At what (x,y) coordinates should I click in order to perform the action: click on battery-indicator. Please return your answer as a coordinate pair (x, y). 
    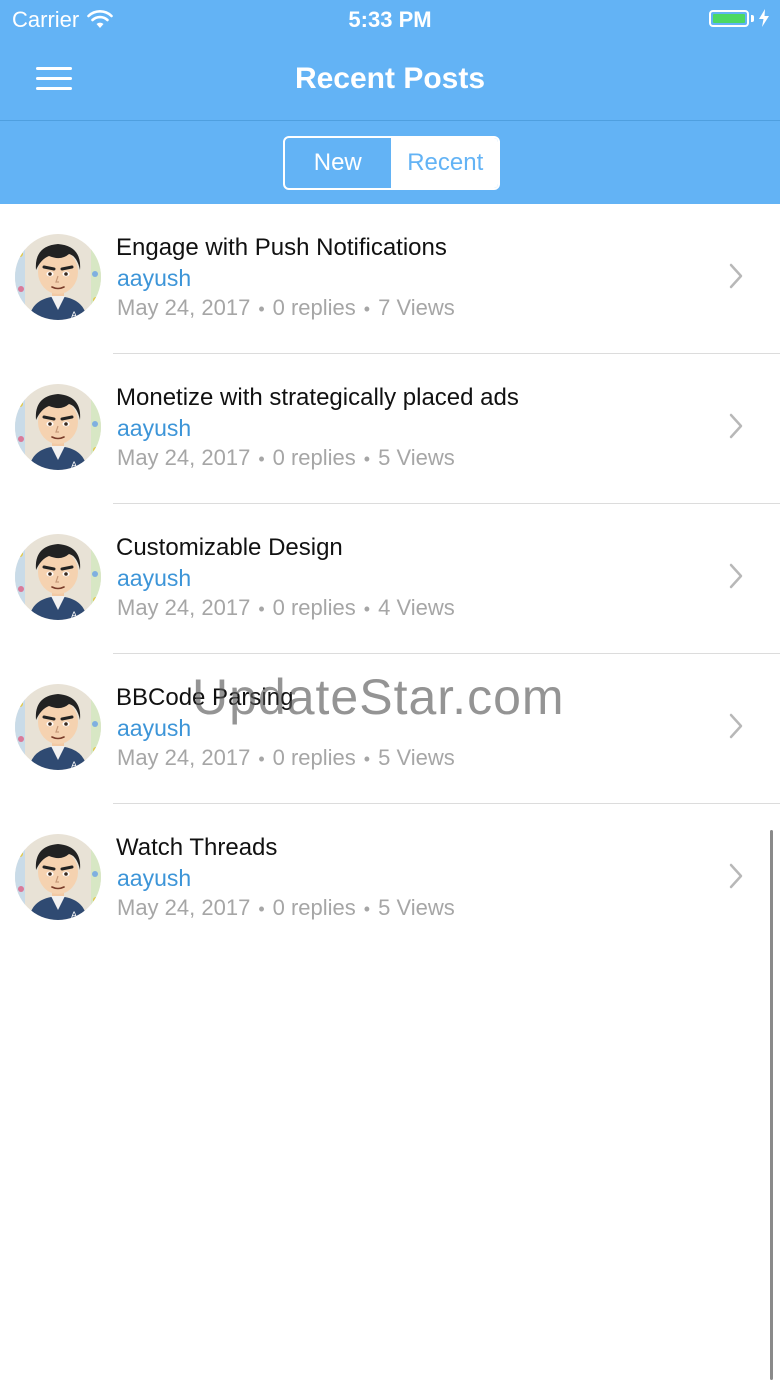
    Looking at the image, I should click on (739, 18).